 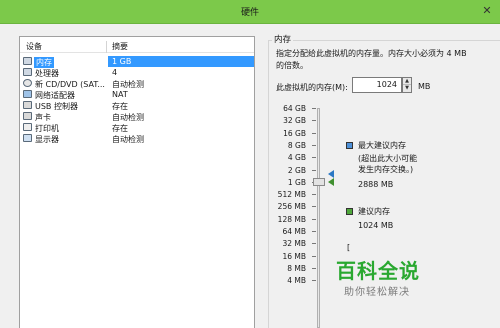 I want to click on column-separator, so click(x=106, y=47).